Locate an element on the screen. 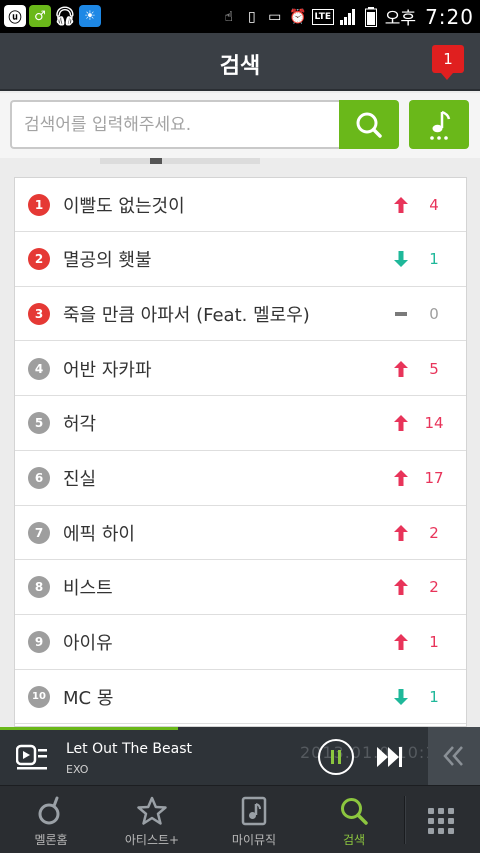 This screenshot has height=853, width=480. ranking-row: 5 허각 14 is located at coordinates (240, 424).